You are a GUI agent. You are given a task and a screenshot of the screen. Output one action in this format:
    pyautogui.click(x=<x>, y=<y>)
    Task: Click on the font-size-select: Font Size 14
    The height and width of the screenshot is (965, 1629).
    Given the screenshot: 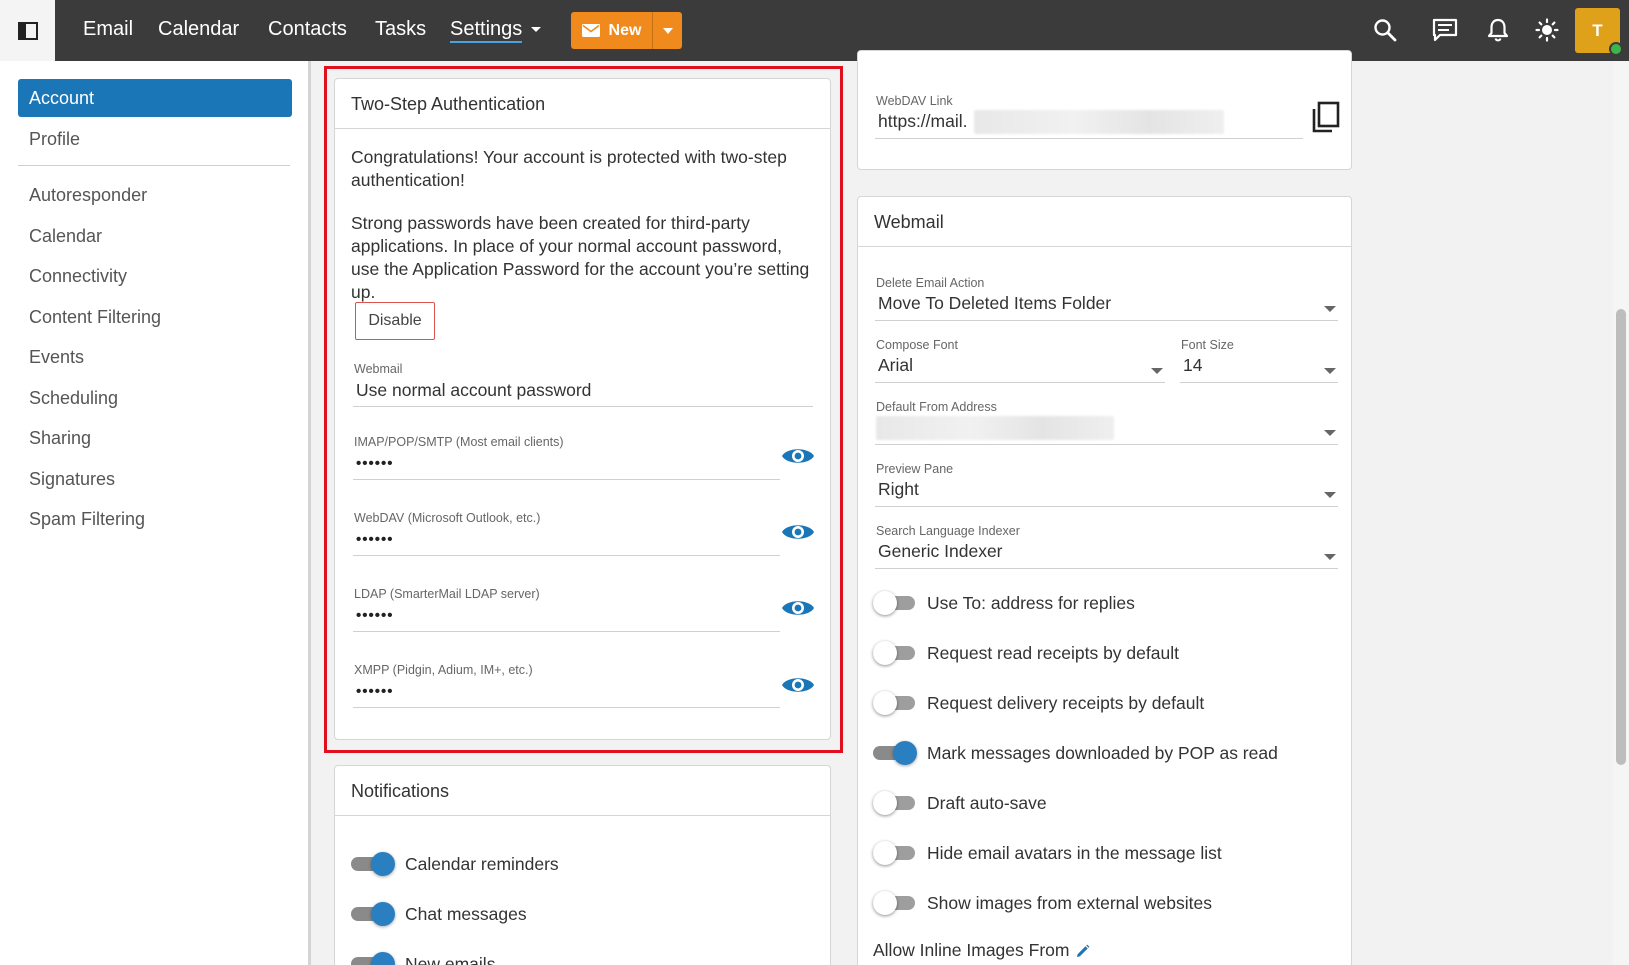 What is the action you would take?
    pyautogui.click(x=1259, y=360)
    